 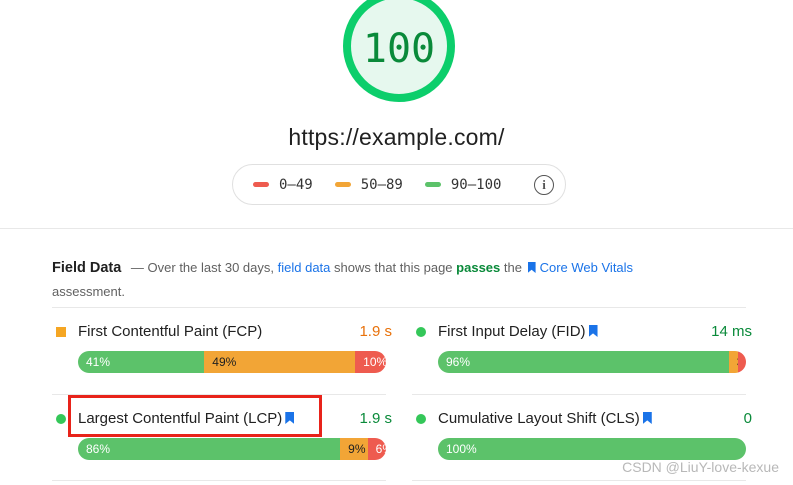 I want to click on legend-dash-poor, so click(x=261, y=184).